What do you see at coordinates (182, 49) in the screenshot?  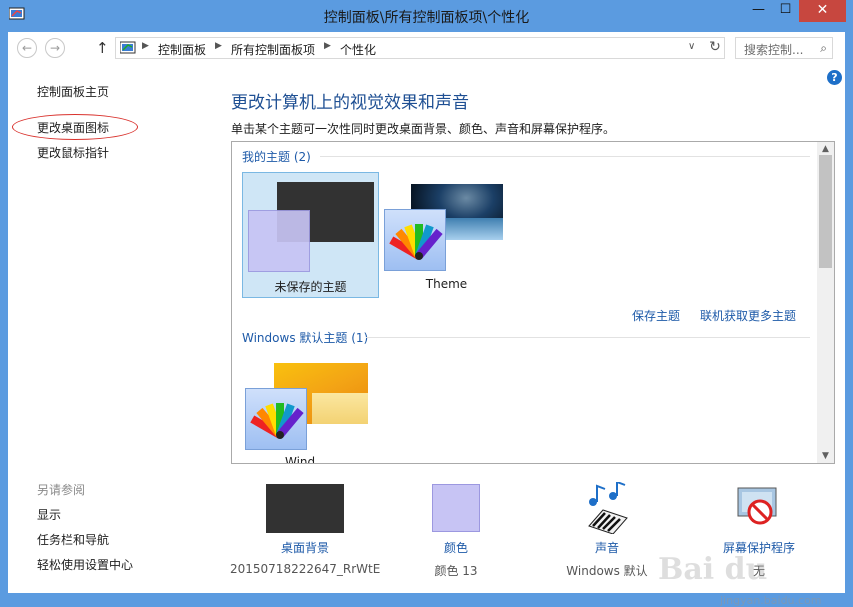 I see `breadcrumb-control-panel: 控制面板` at bounding box center [182, 49].